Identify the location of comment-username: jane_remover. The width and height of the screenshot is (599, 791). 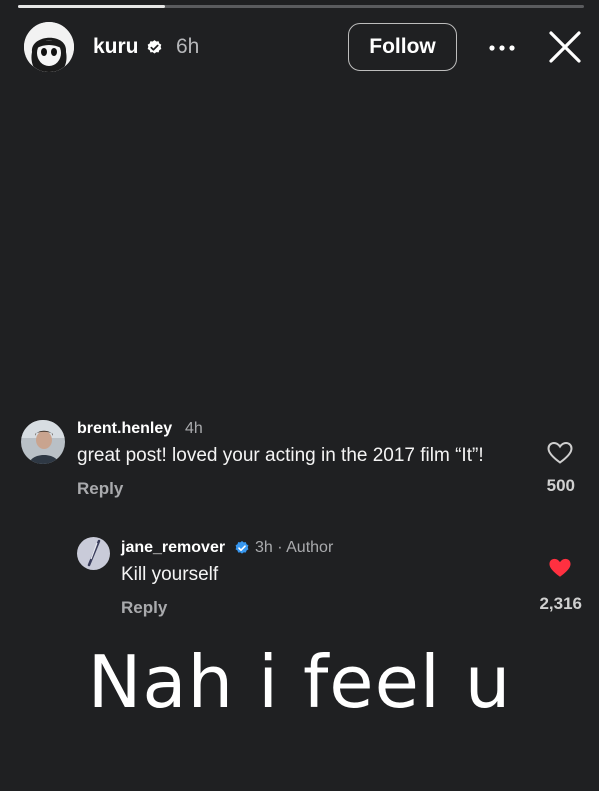
(173, 548).